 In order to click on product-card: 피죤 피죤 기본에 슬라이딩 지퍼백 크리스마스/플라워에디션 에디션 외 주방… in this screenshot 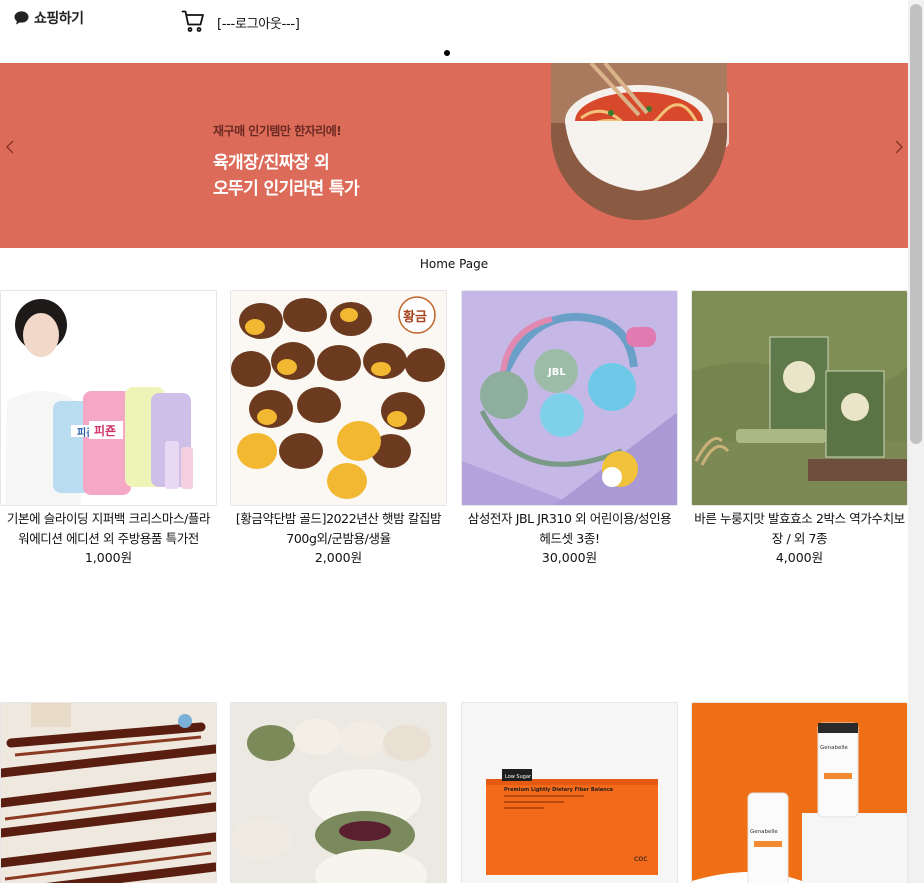, I will do `click(108, 428)`.